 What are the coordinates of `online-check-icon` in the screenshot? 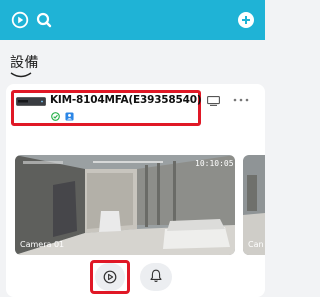 It's located at (55, 116).